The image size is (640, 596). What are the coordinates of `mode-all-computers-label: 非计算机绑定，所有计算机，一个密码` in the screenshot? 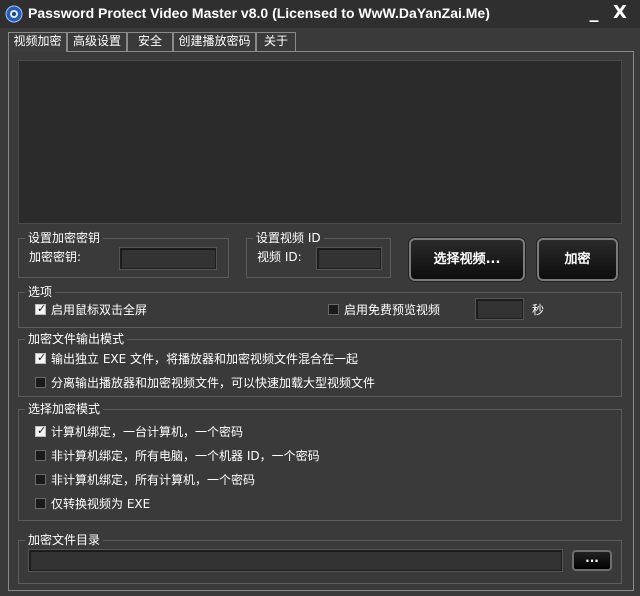 It's located at (153, 480).